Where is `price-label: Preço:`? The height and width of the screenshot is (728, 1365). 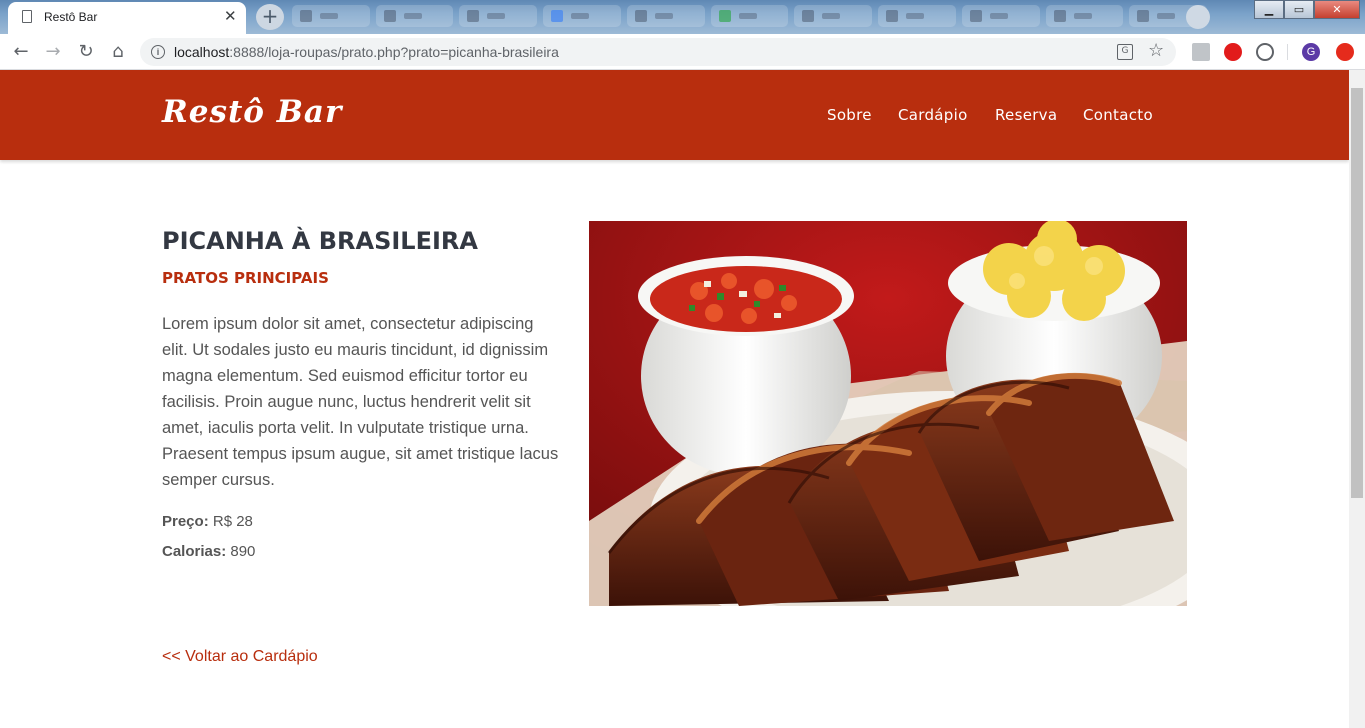 price-label: Preço: is located at coordinates (185, 521).